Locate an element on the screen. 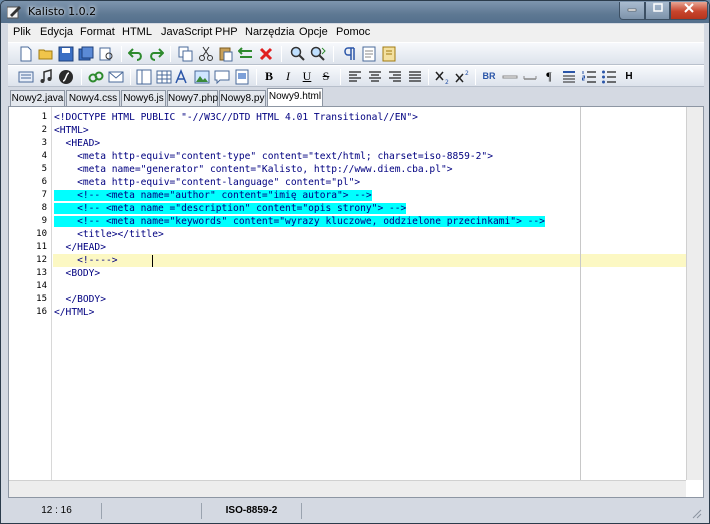 The width and height of the screenshot is (710, 524). copy-icon is located at coordinates (186, 54).